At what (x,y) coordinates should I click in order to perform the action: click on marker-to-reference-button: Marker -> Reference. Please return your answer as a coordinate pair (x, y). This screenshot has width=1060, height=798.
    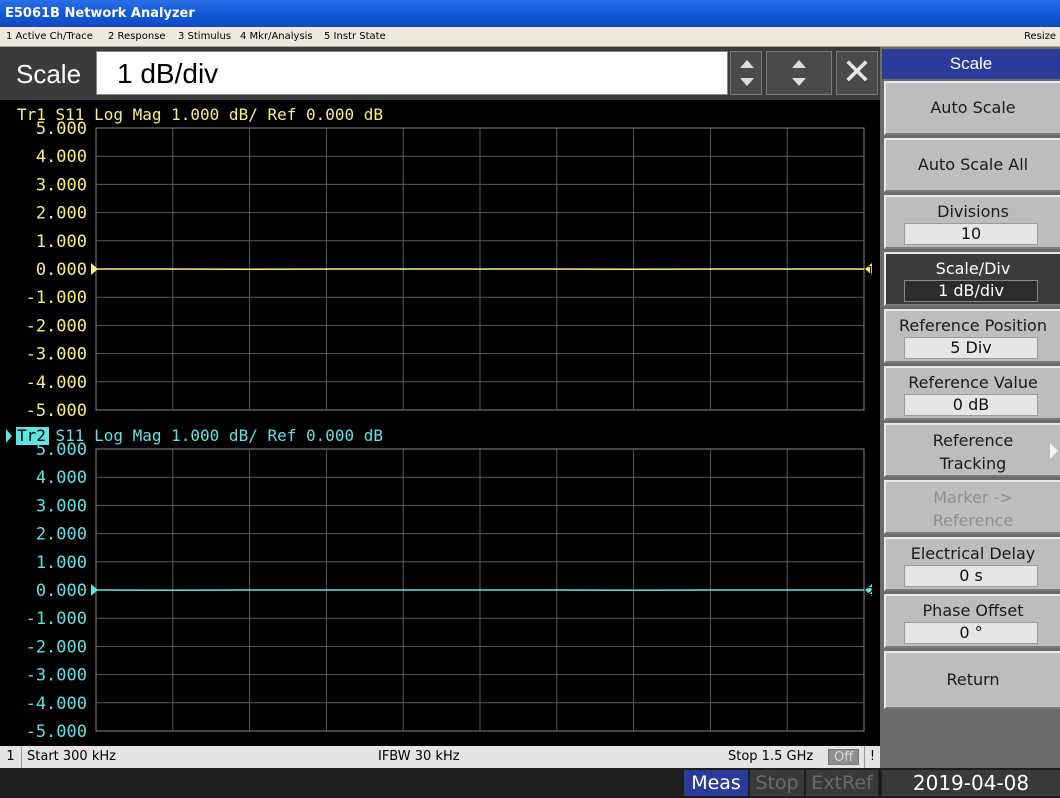
    Looking at the image, I should click on (972, 507).